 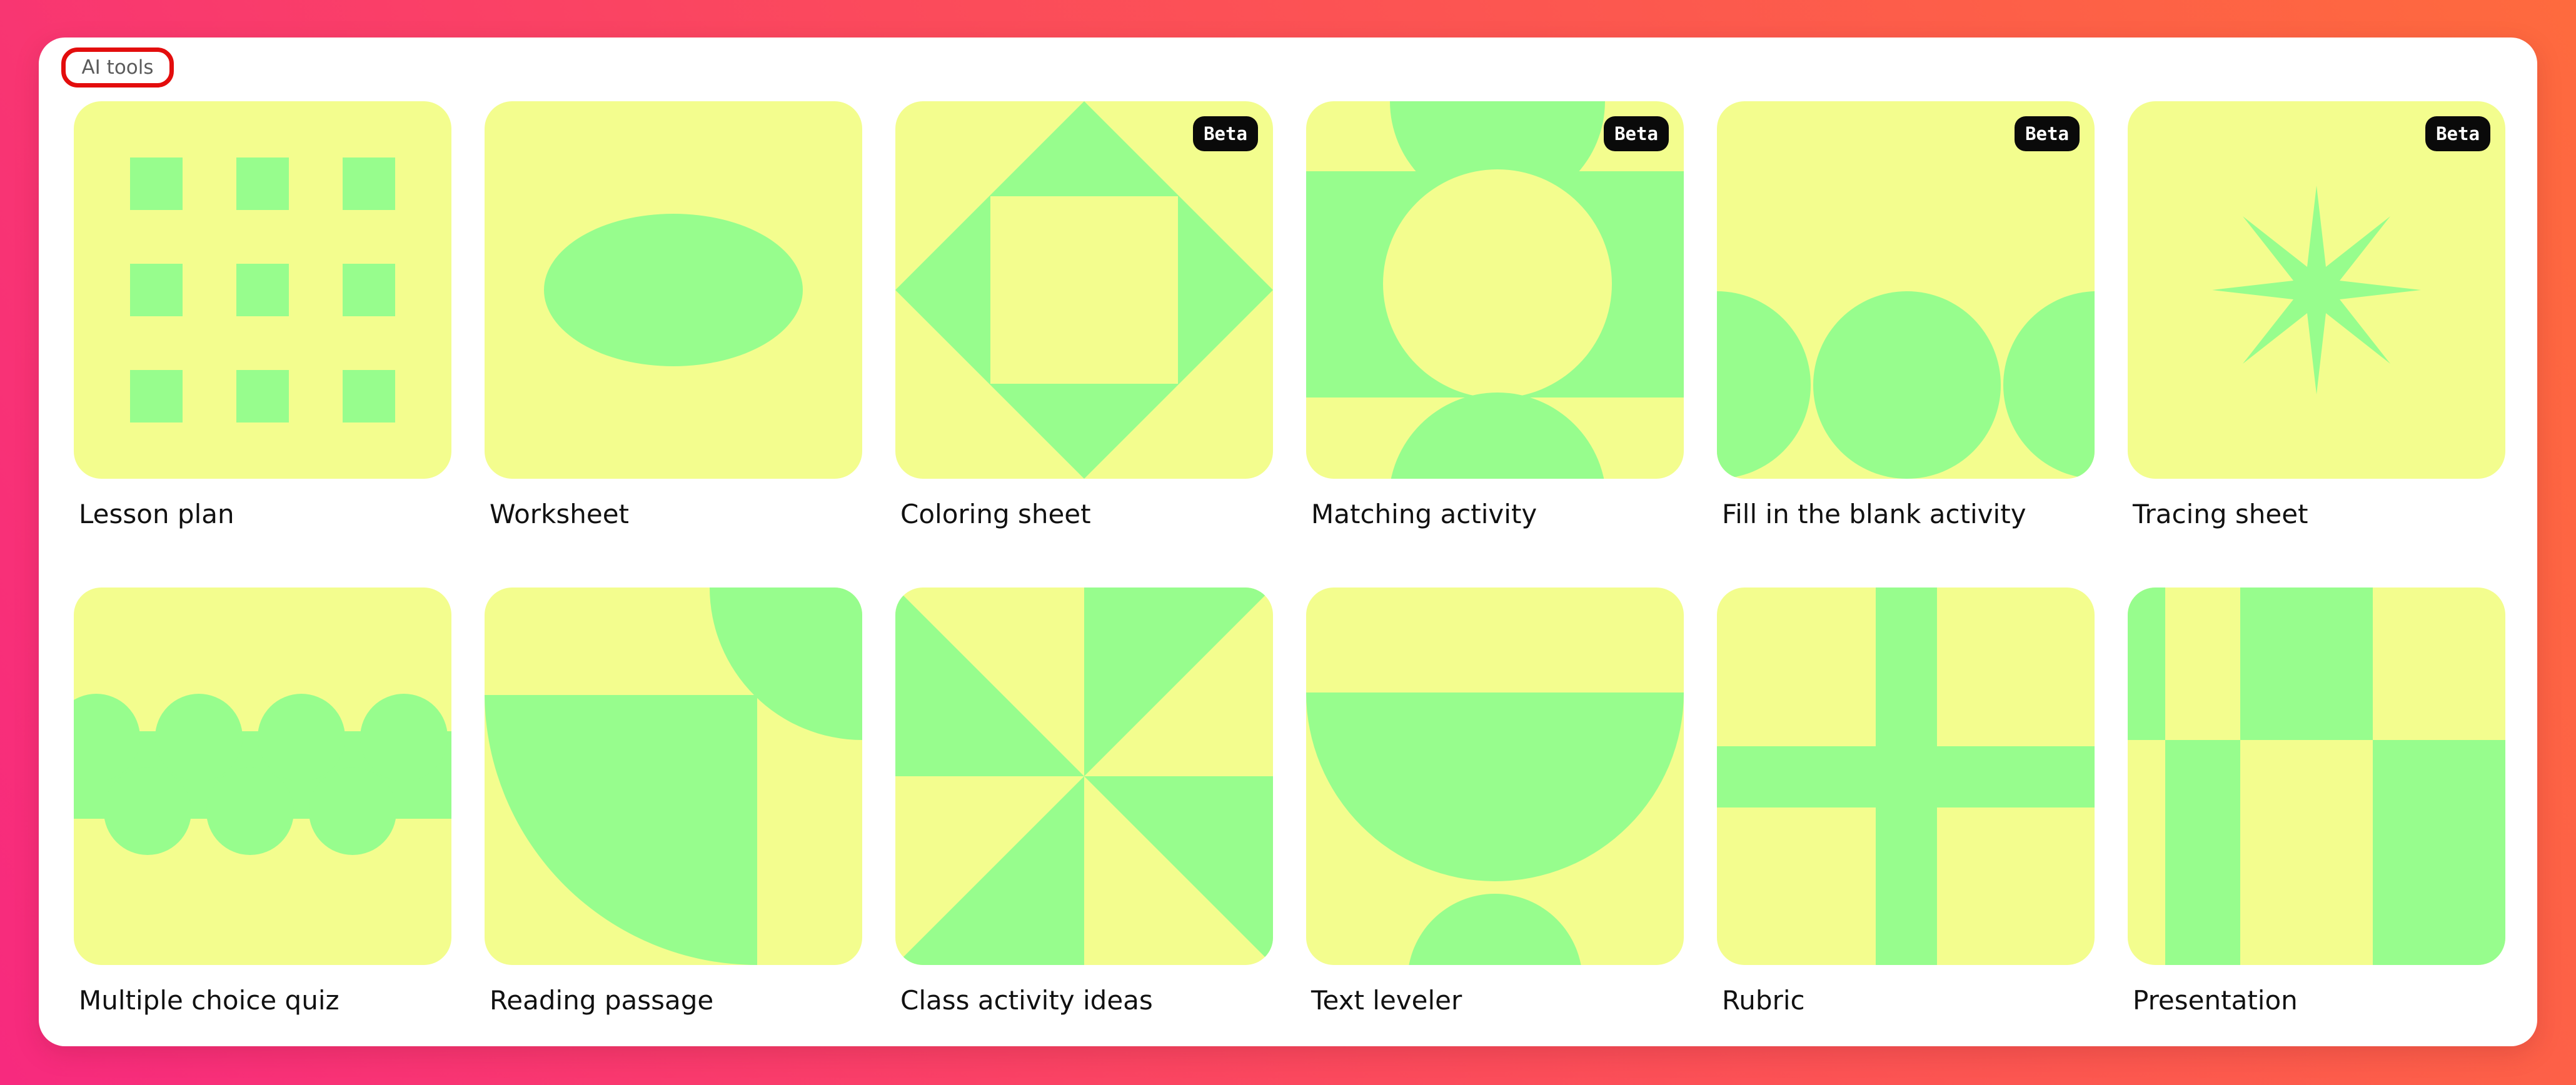 What do you see at coordinates (602, 1001) in the screenshot?
I see `tool-label: Reading passage` at bounding box center [602, 1001].